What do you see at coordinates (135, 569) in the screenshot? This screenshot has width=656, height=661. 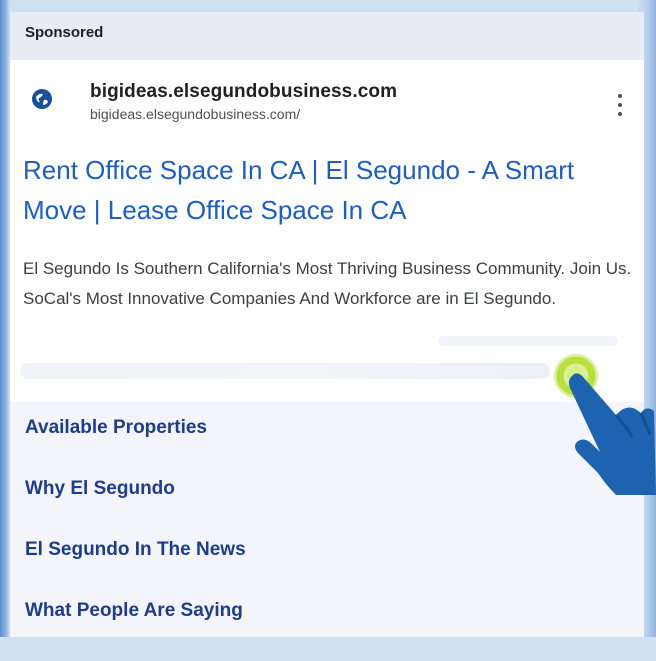 I see `sitelink-el-segundo-in-the-news: El Segundo In The News` at bounding box center [135, 569].